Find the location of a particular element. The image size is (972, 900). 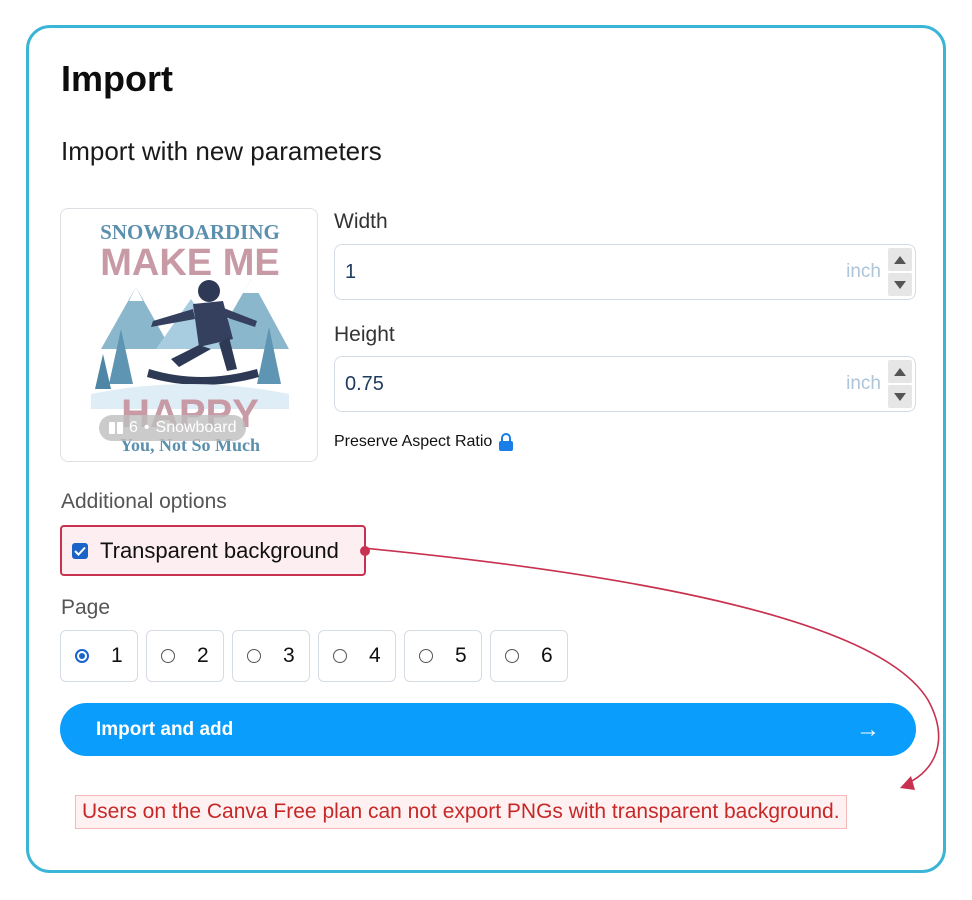

page-option-1: 1 is located at coordinates (99, 656).